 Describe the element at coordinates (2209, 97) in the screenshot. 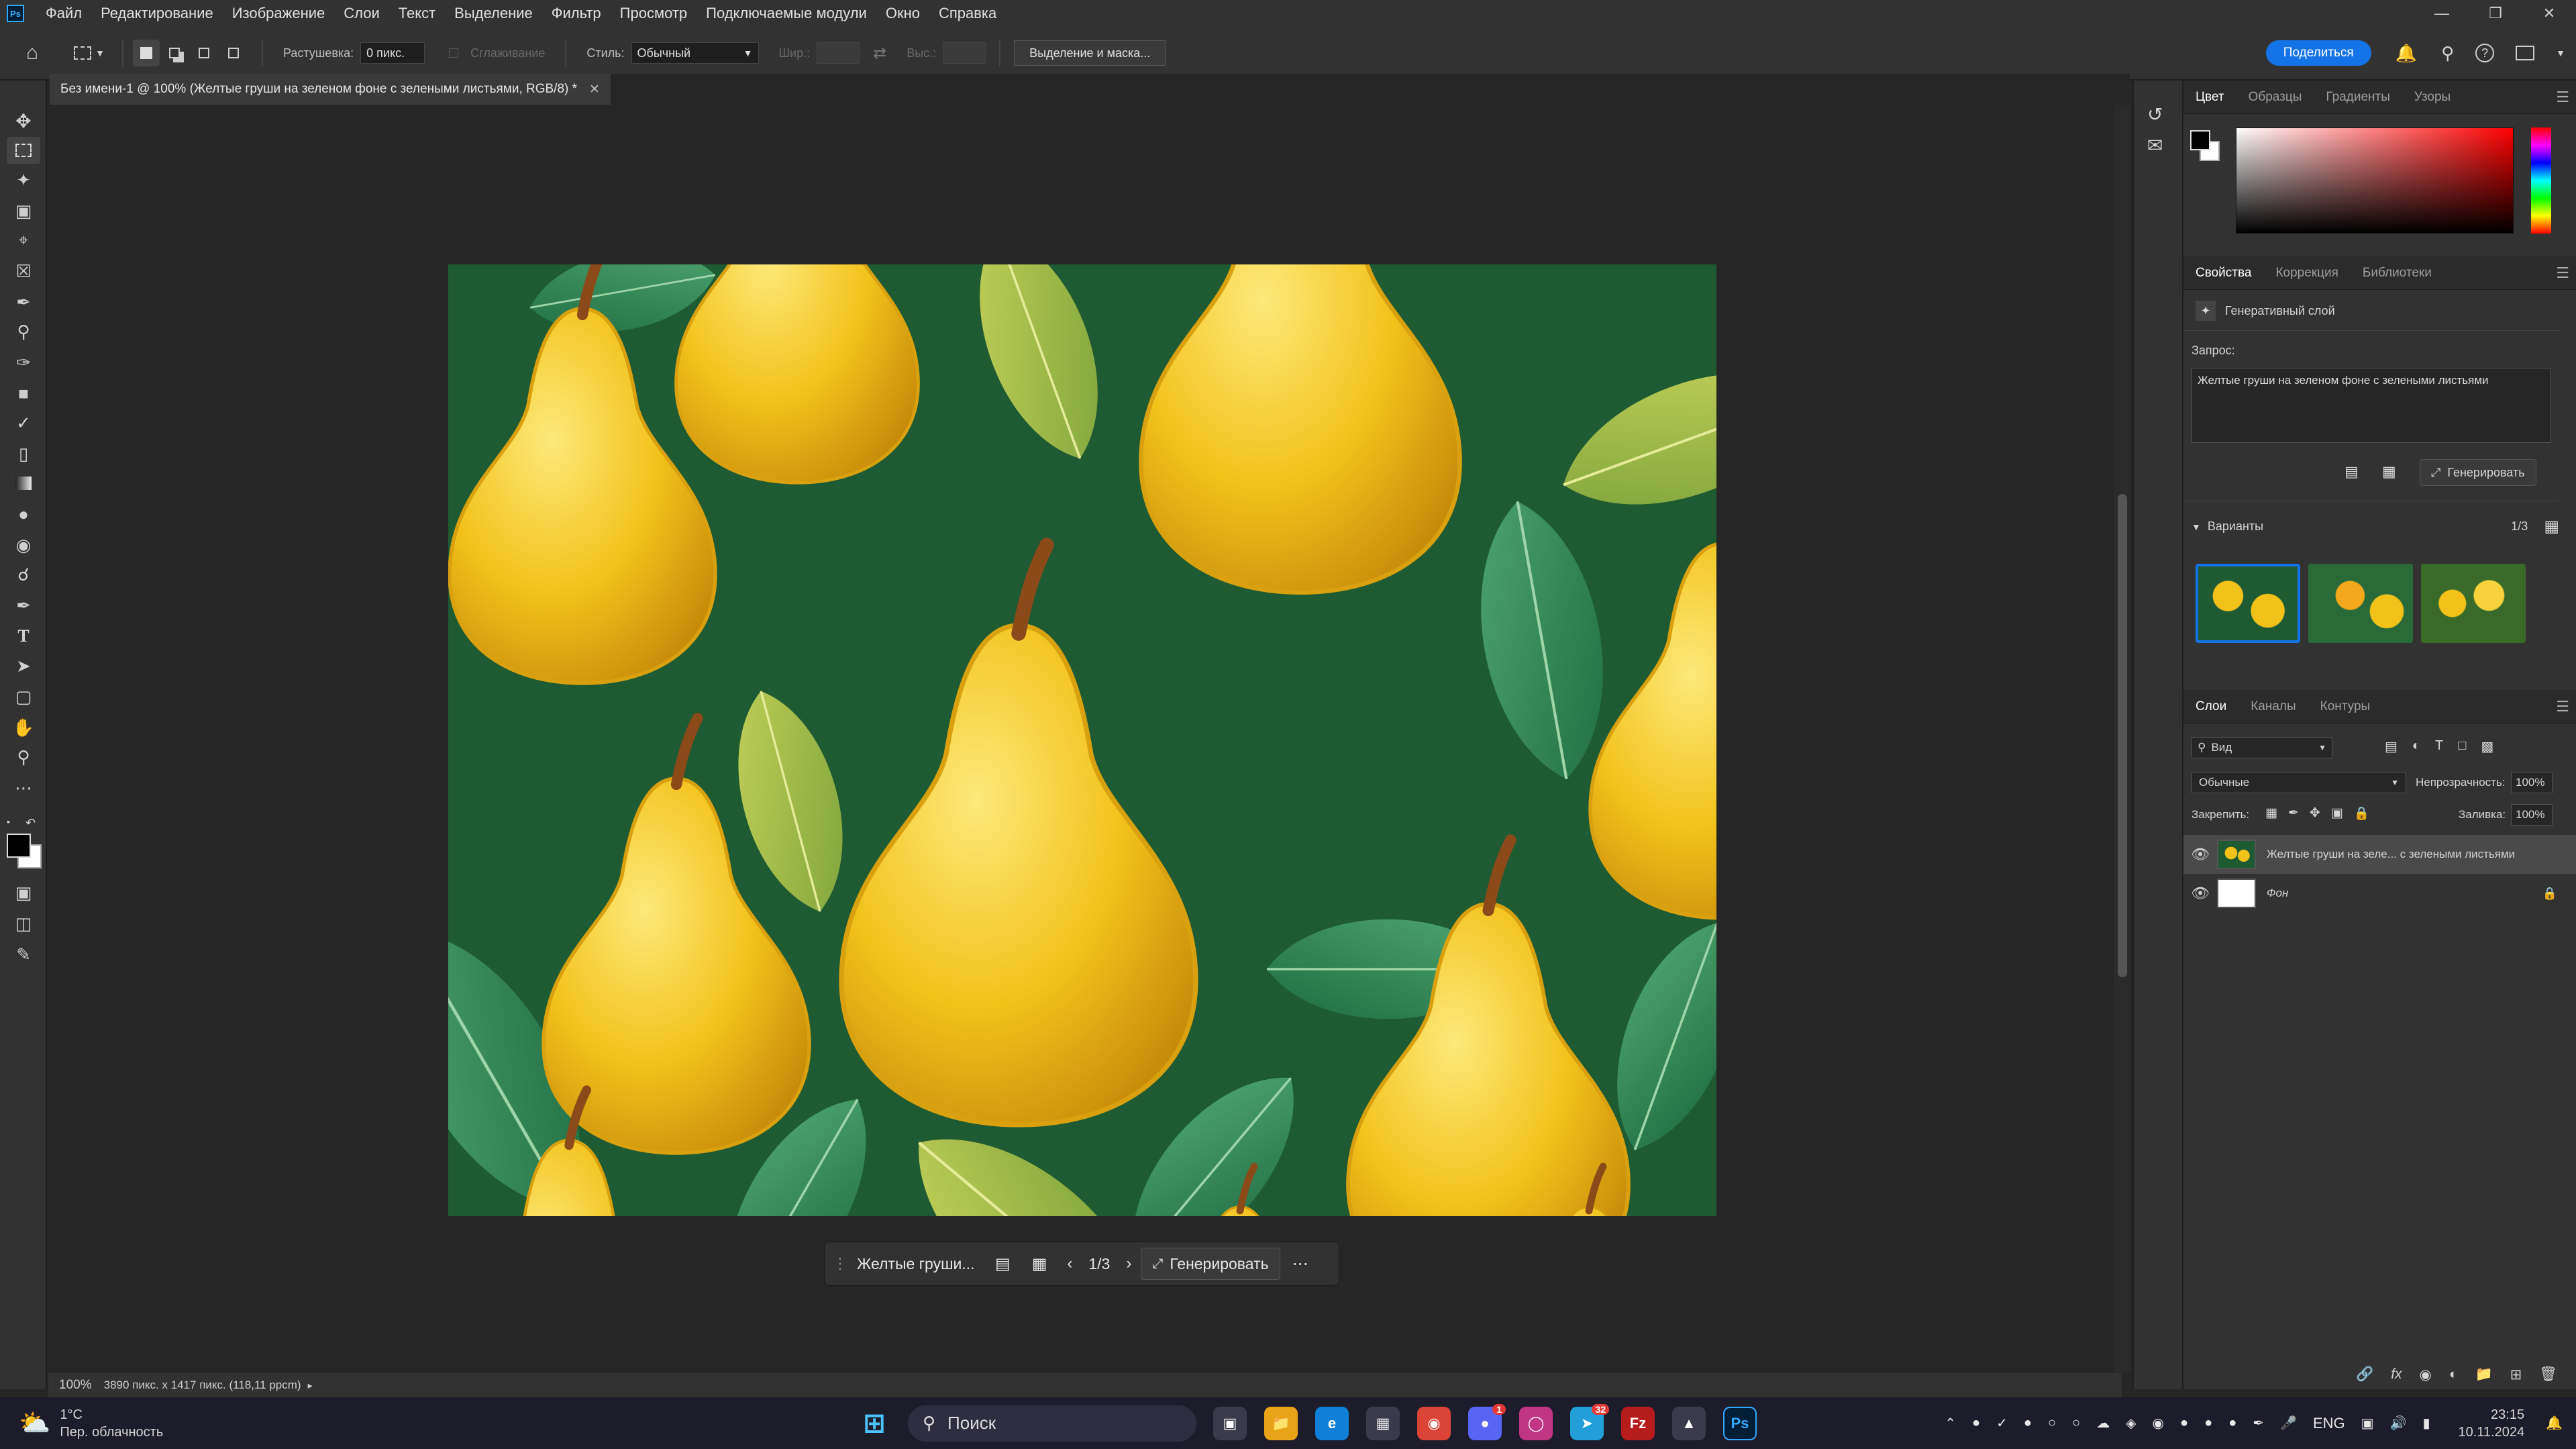

I see `tab-color: Цвет` at that location.